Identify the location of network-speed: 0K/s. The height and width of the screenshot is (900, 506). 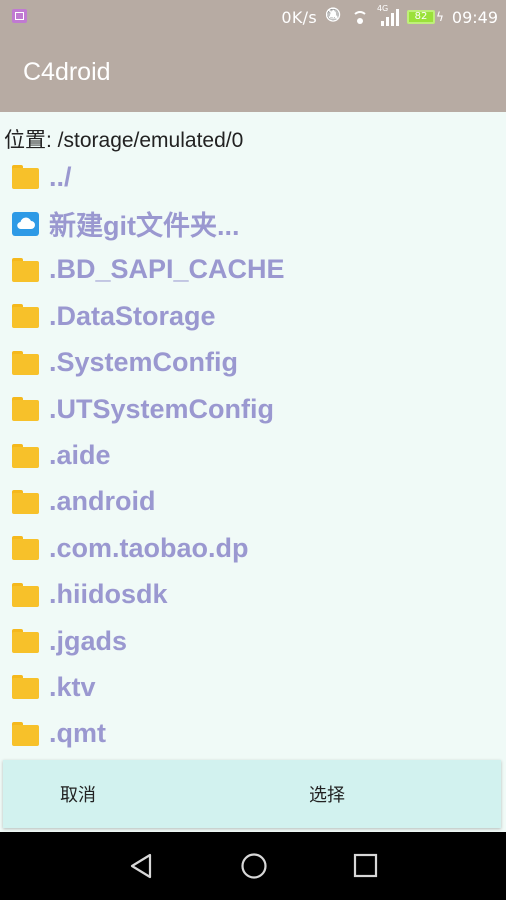
(299, 17).